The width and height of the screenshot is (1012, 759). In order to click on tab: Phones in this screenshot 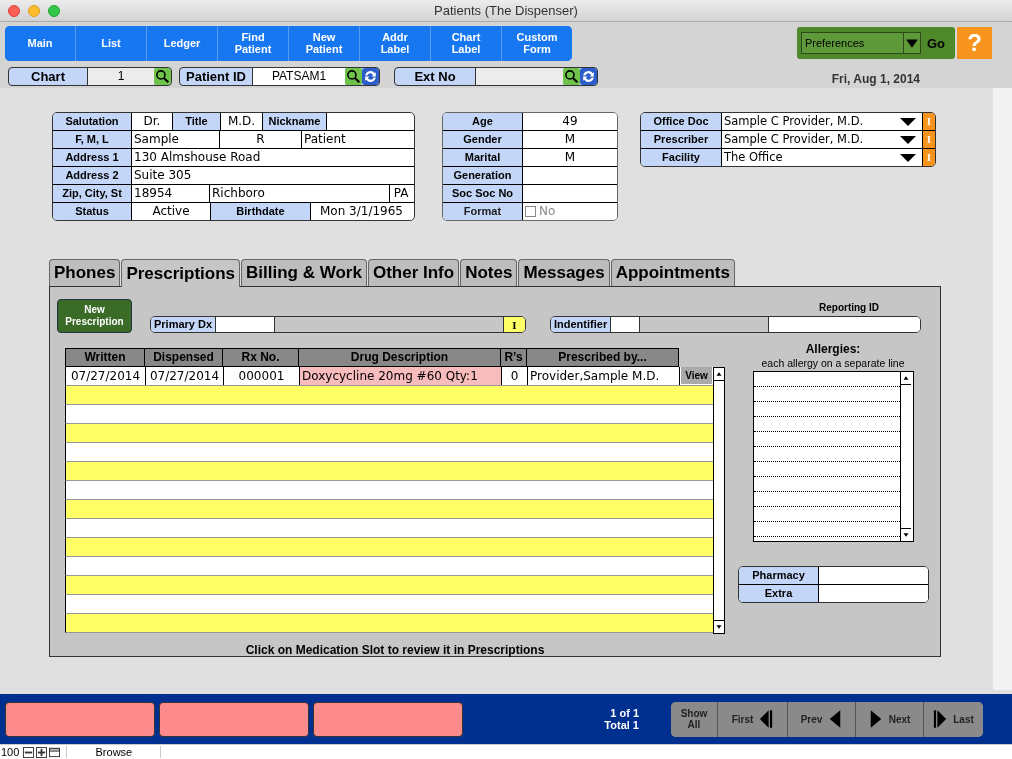, I will do `click(85, 272)`.